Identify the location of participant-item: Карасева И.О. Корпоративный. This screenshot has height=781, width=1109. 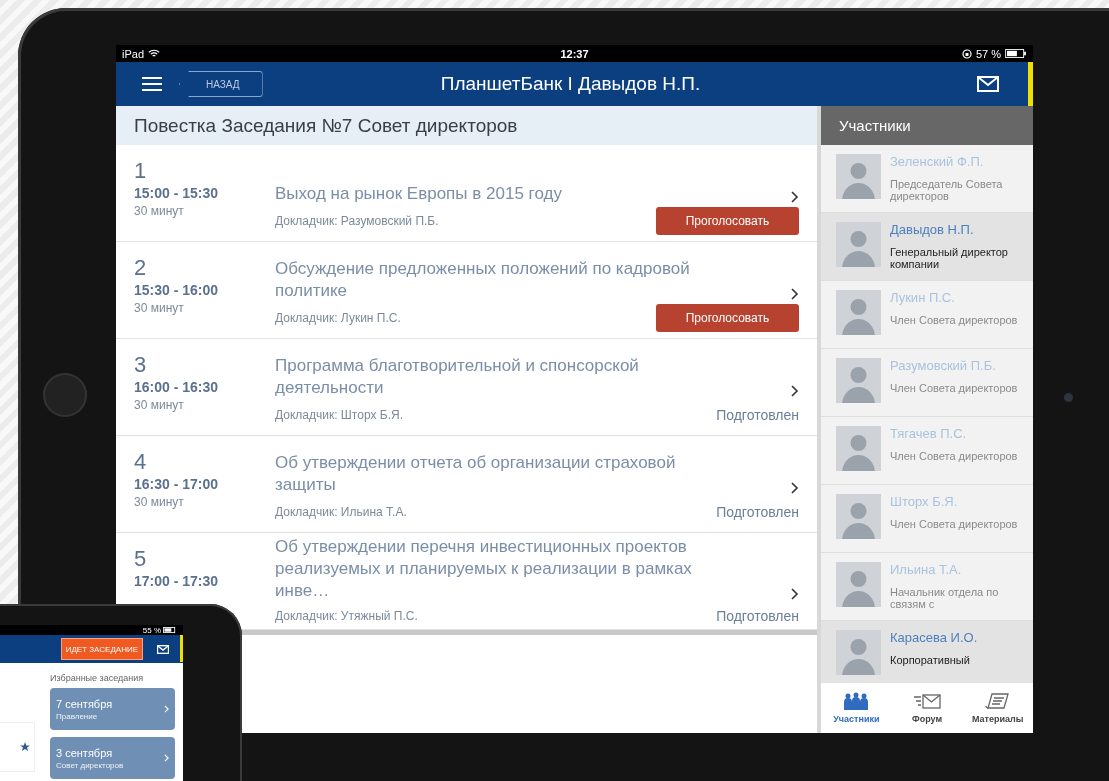
(927, 652).